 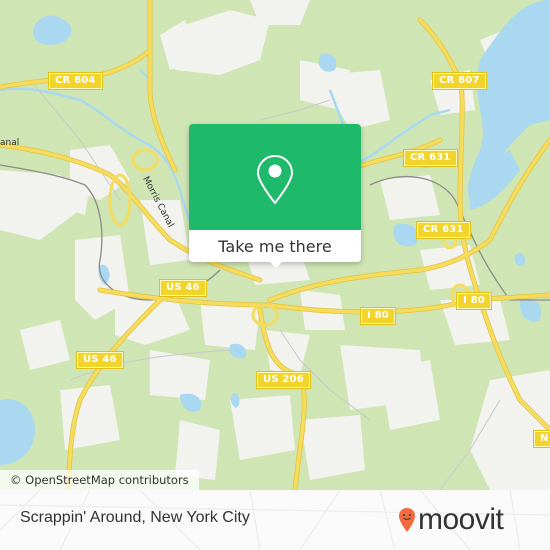 What do you see at coordinates (135, 517) in the screenshot?
I see `place-name: Scrappin' Around, New York City` at bounding box center [135, 517].